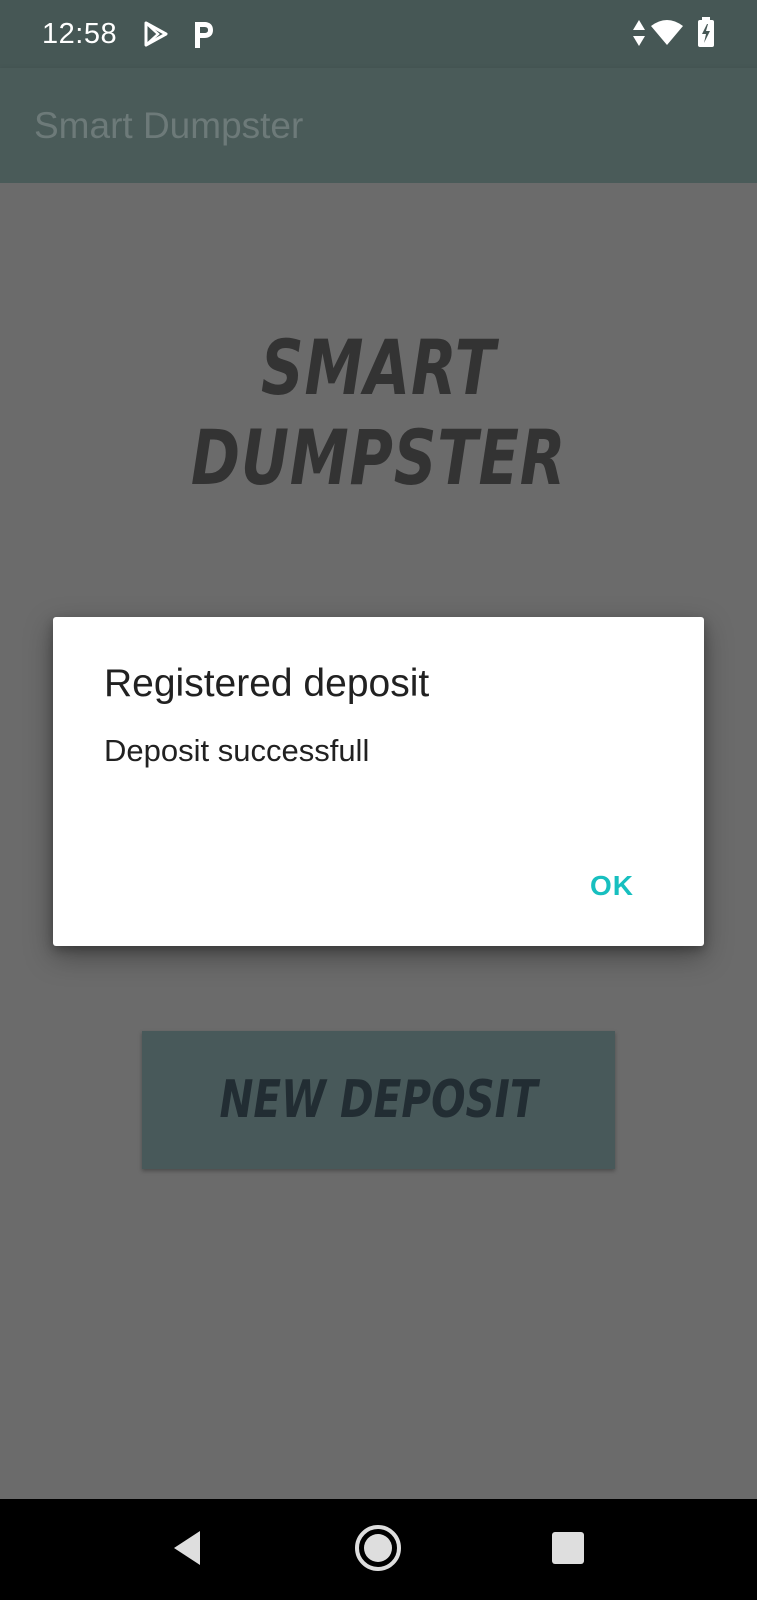  I want to click on battery-charging-icon, so click(706, 32).